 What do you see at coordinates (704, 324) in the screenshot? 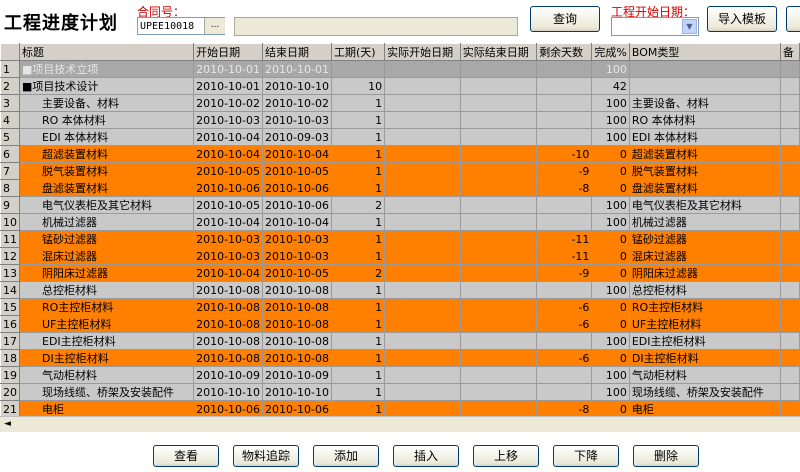
I see `cell-bom-type: UF主控柜材料` at bounding box center [704, 324].